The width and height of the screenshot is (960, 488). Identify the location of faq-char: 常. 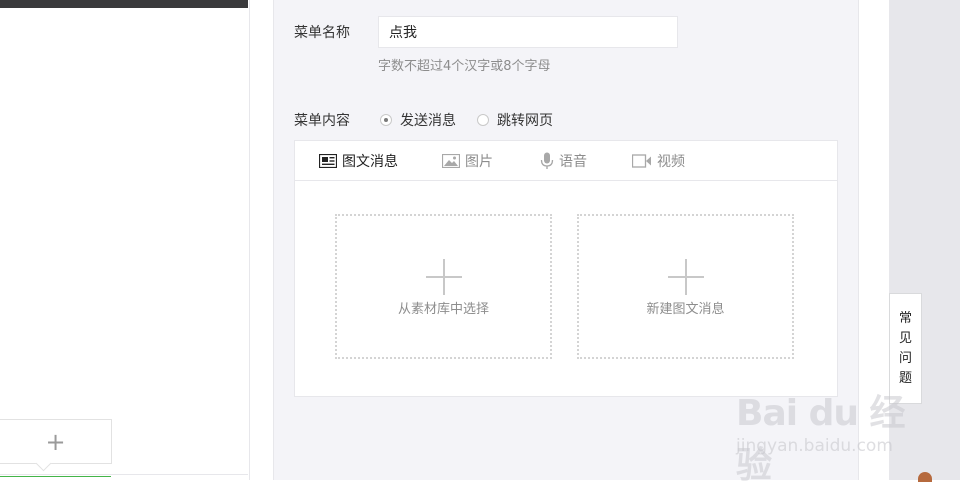
(905, 318).